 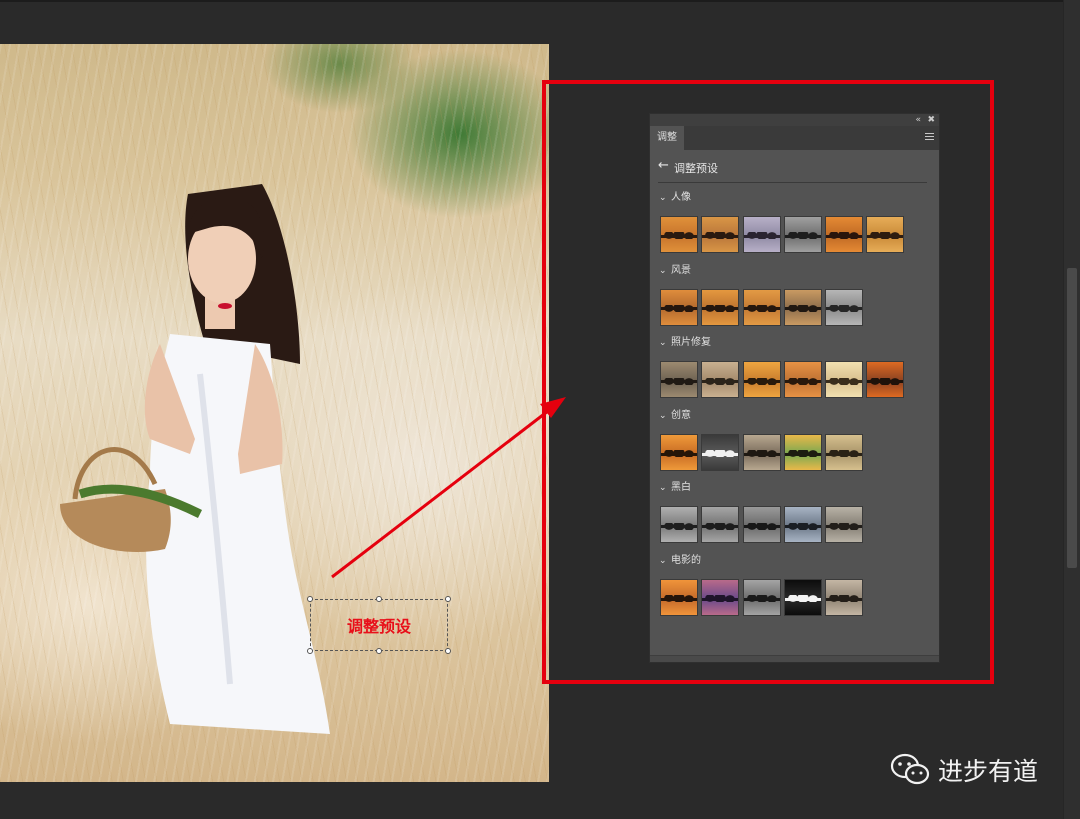 What do you see at coordinates (988, 771) in the screenshot?
I see `watermark-text: 进步有道` at bounding box center [988, 771].